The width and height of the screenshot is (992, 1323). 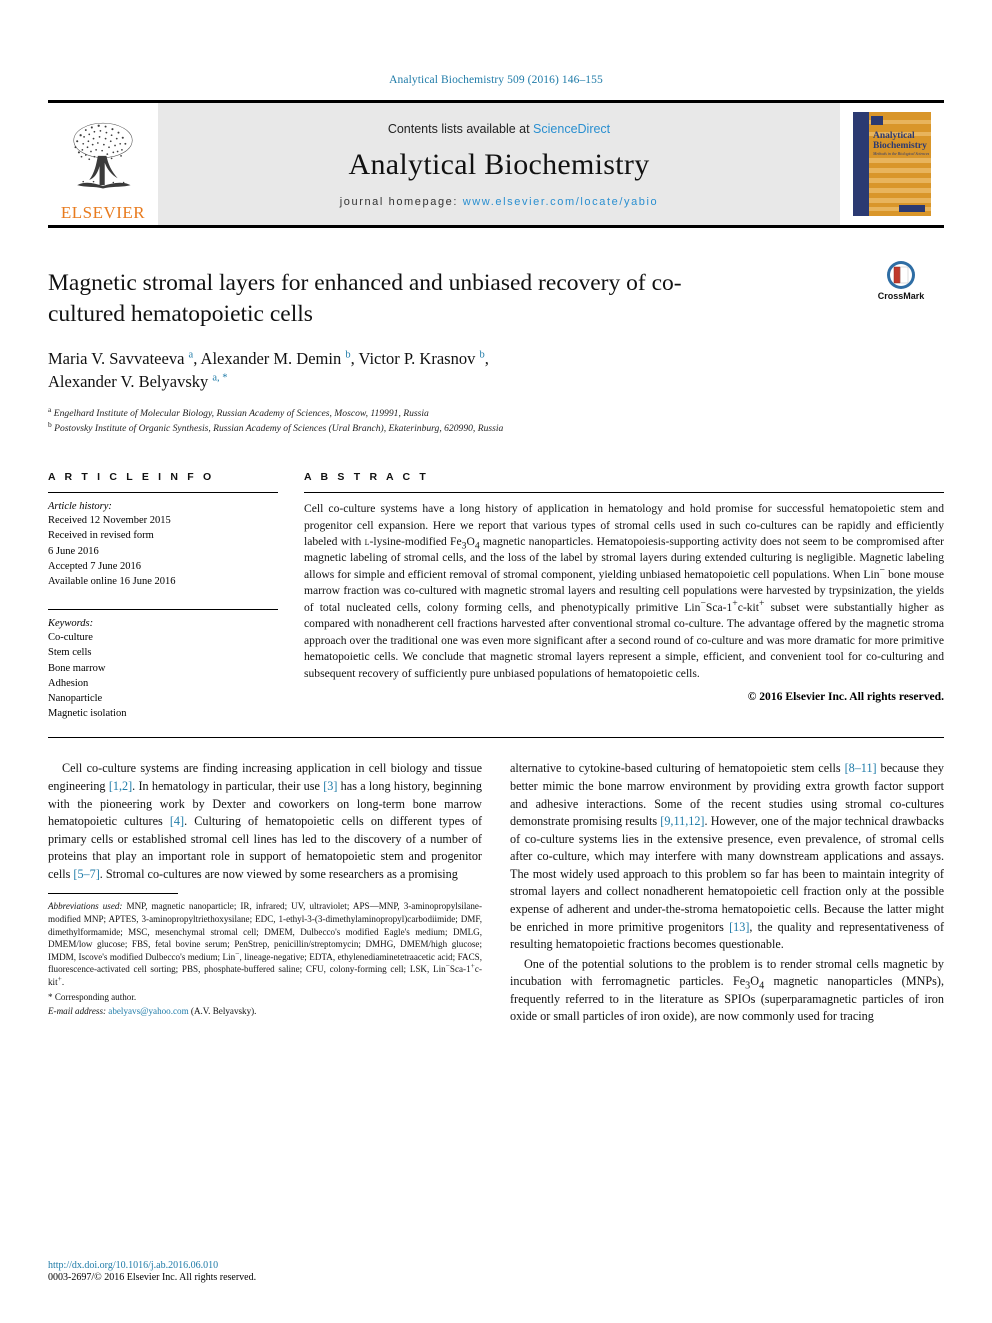 I want to click on keywords-rule, so click(x=163, y=610).